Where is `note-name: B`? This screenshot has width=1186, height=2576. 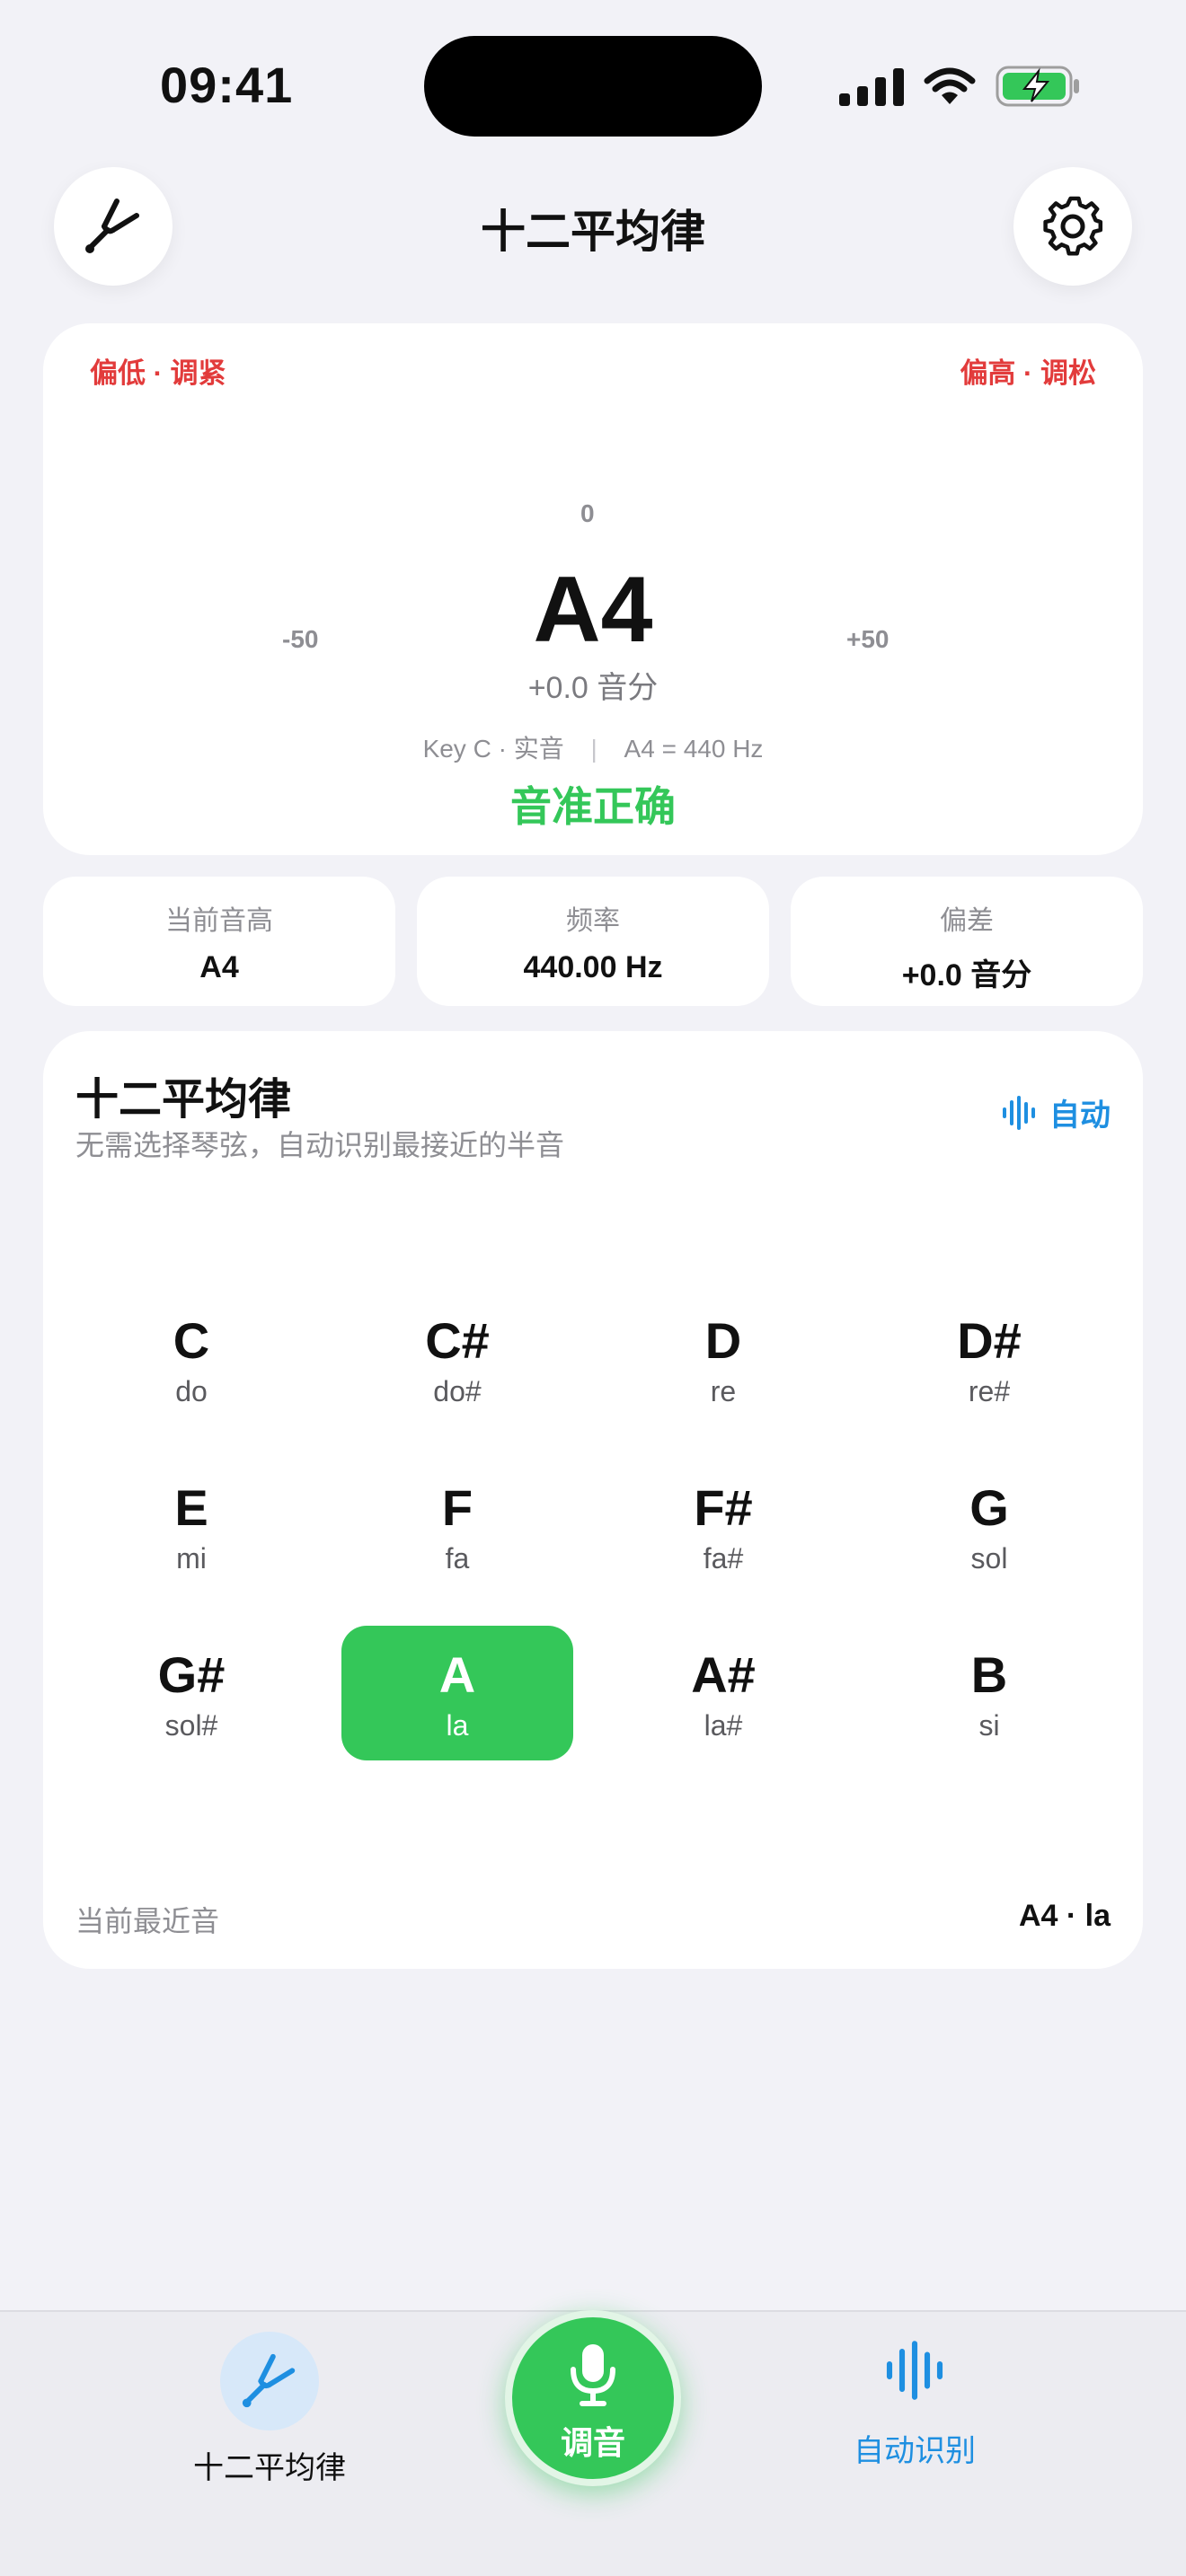
note-name: B is located at coordinates (989, 1674).